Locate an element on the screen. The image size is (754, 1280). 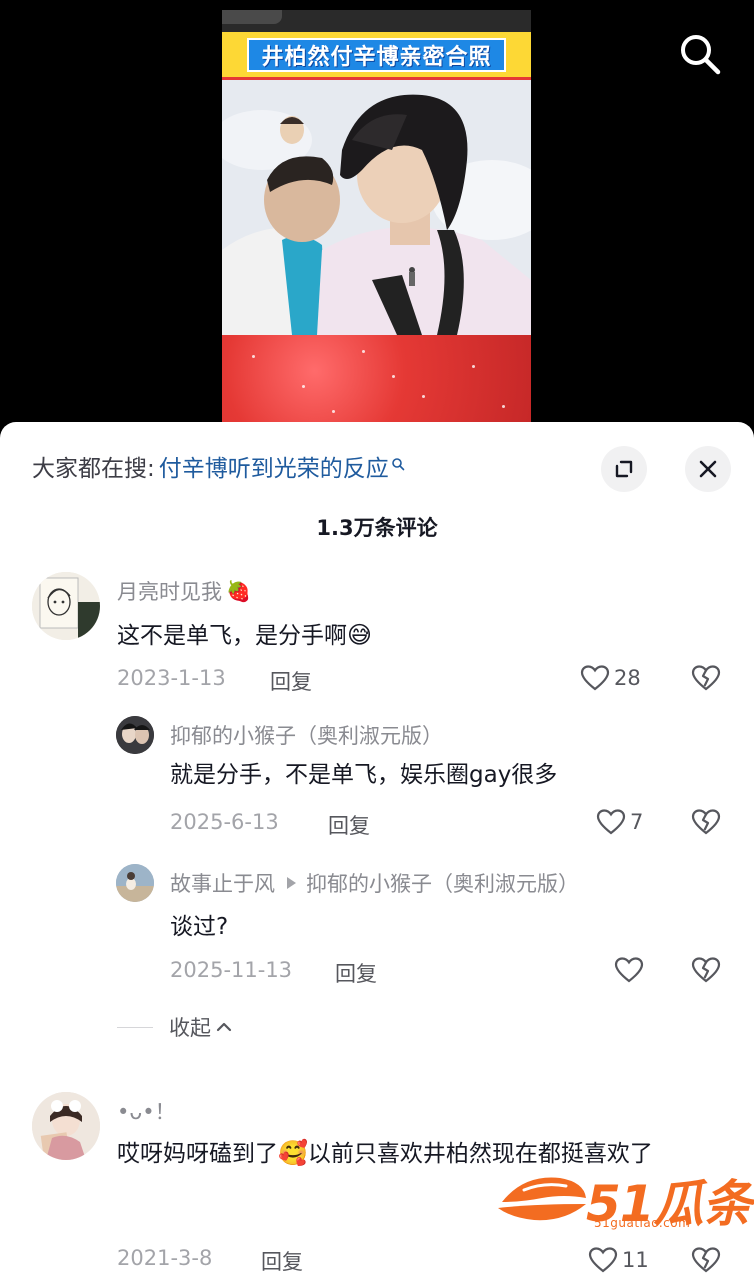
video-title-banner: 井柏然付辛博亲密合照 is located at coordinates (376, 56).